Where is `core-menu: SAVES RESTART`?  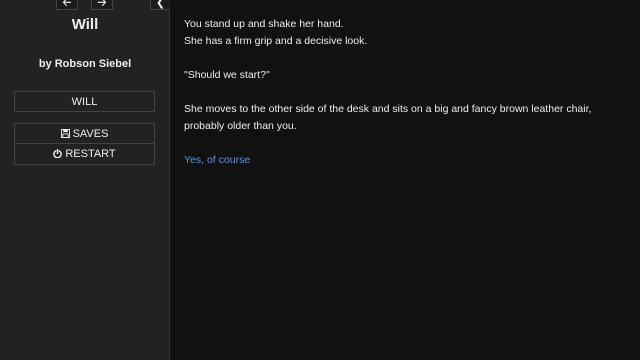
core-menu: SAVES RESTART is located at coordinates (84, 144).